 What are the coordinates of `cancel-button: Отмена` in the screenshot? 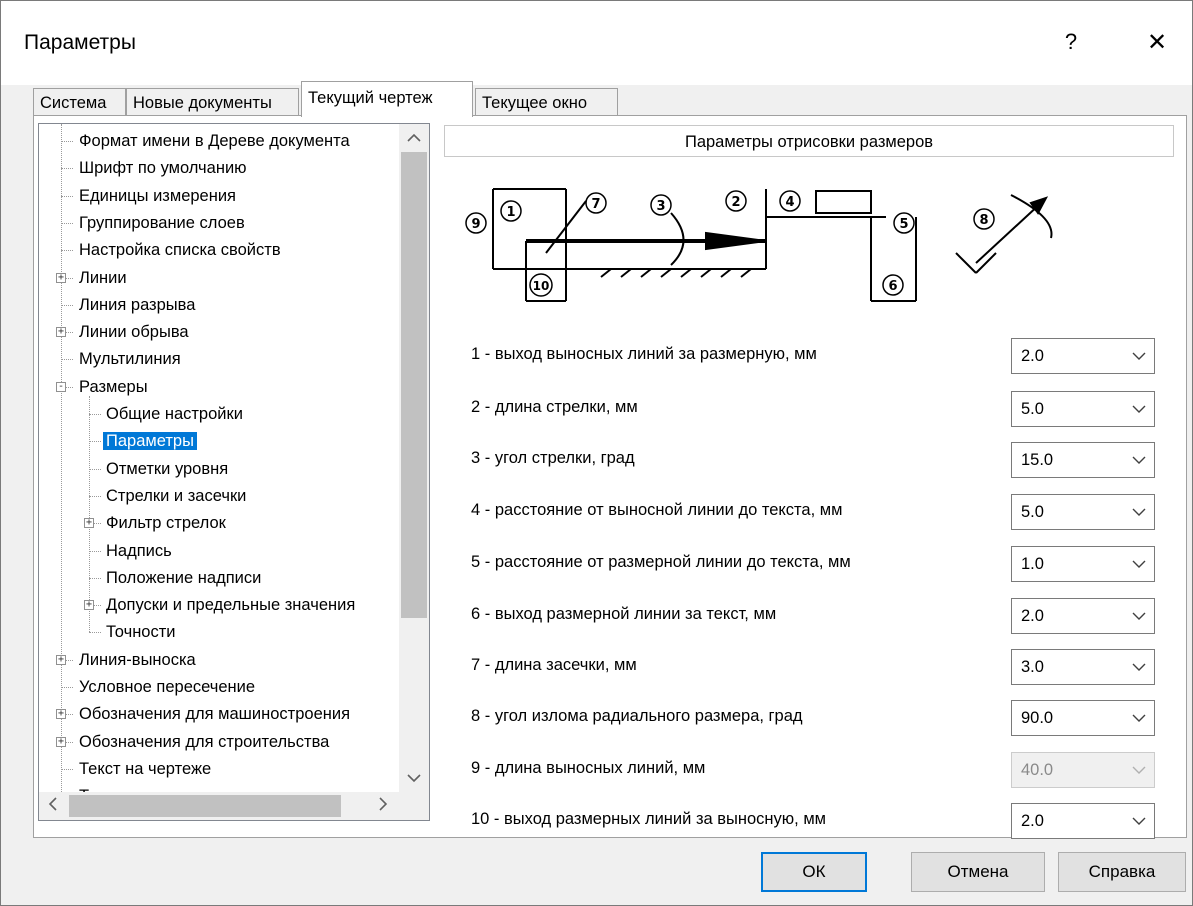 It's located at (978, 872).